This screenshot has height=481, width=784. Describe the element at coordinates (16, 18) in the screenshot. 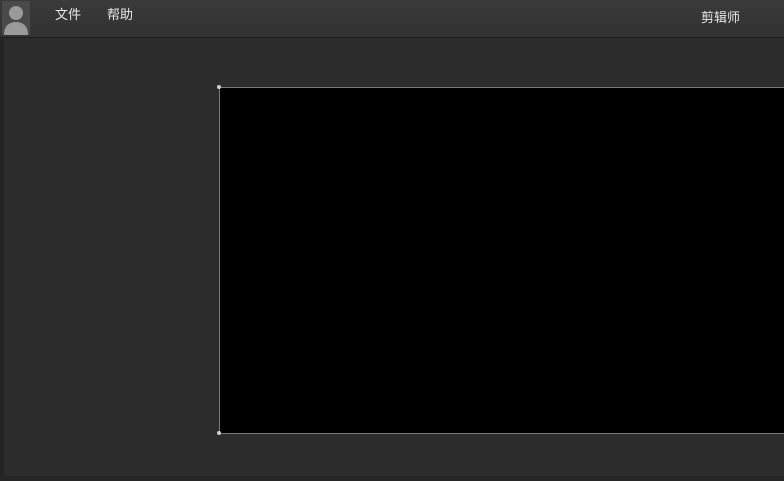

I see `user-avatar-icon` at that location.